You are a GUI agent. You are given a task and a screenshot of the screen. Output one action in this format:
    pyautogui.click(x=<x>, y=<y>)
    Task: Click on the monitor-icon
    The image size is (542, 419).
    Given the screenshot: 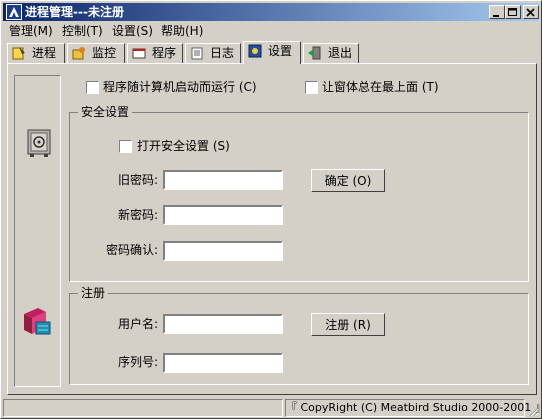 What is the action you would take?
    pyautogui.click(x=78, y=53)
    